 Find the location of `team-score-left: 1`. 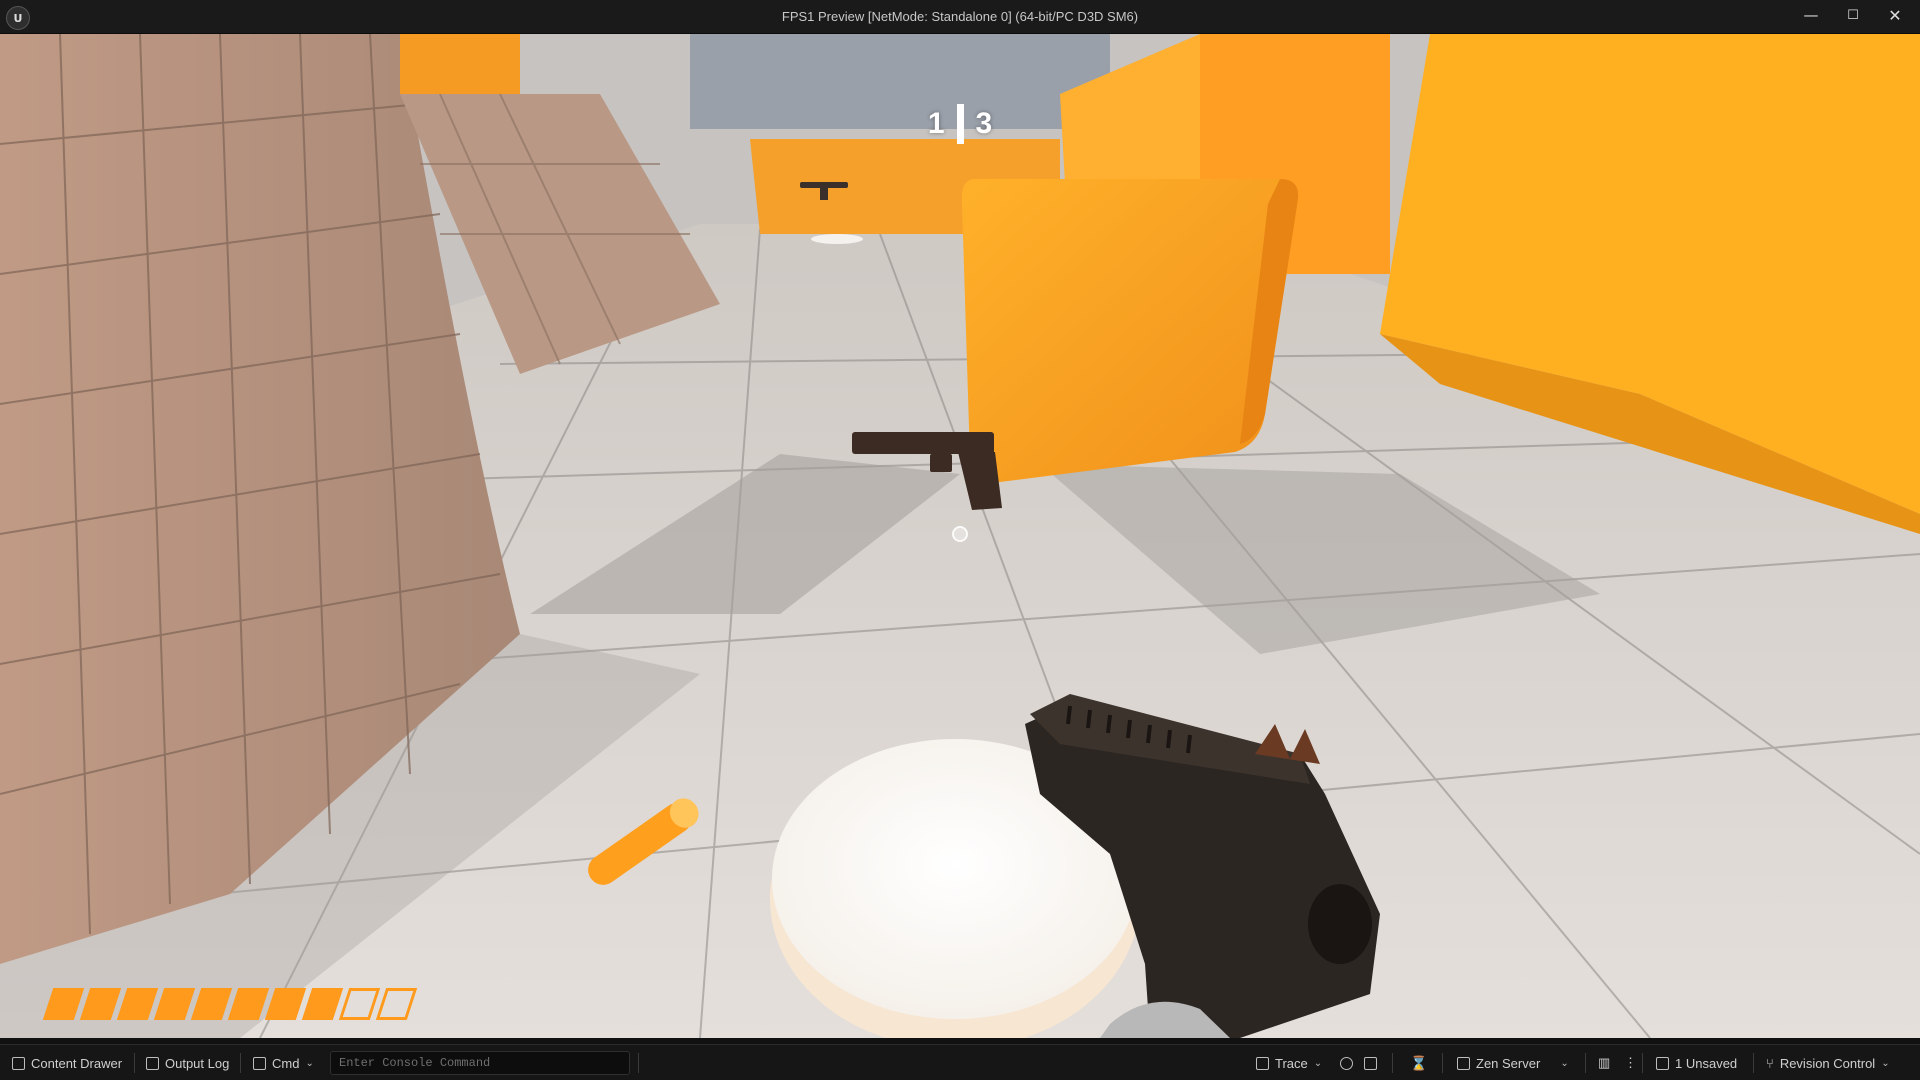

team-score-left: 1 is located at coordinates (936, 123).